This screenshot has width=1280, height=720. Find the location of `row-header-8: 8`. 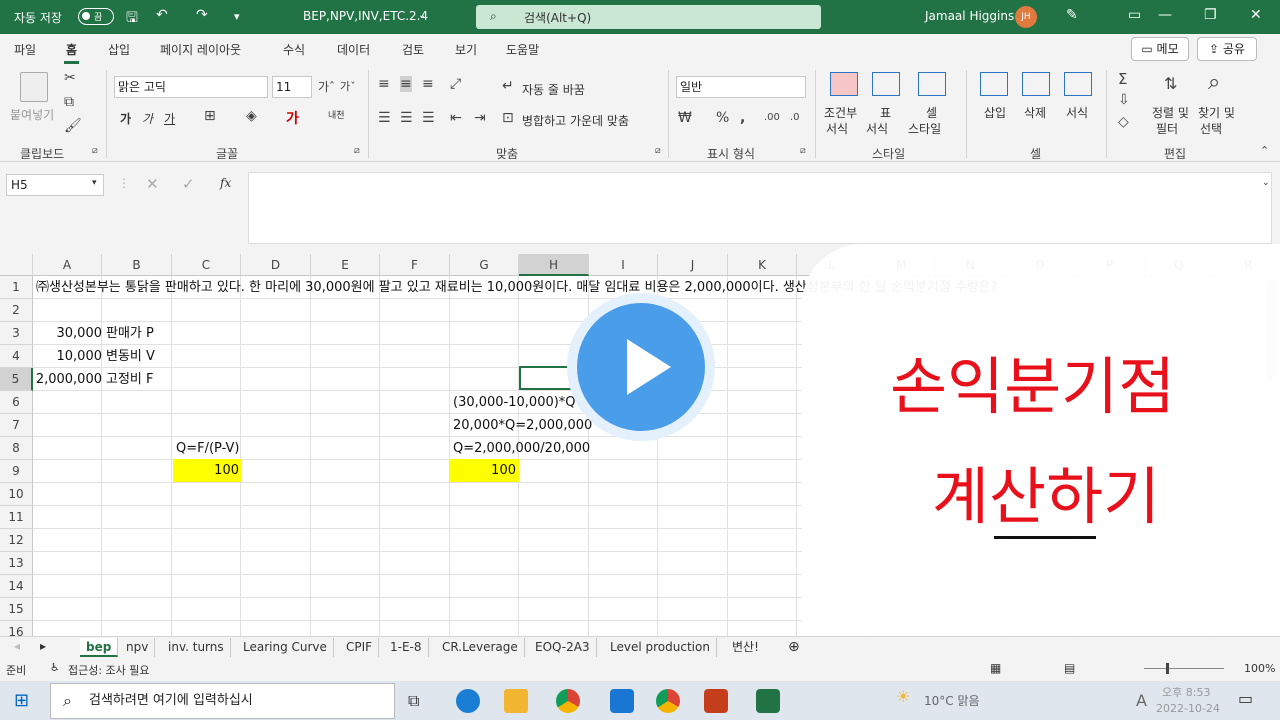

row-header-8: 8 is located at coordinates (16, 448).